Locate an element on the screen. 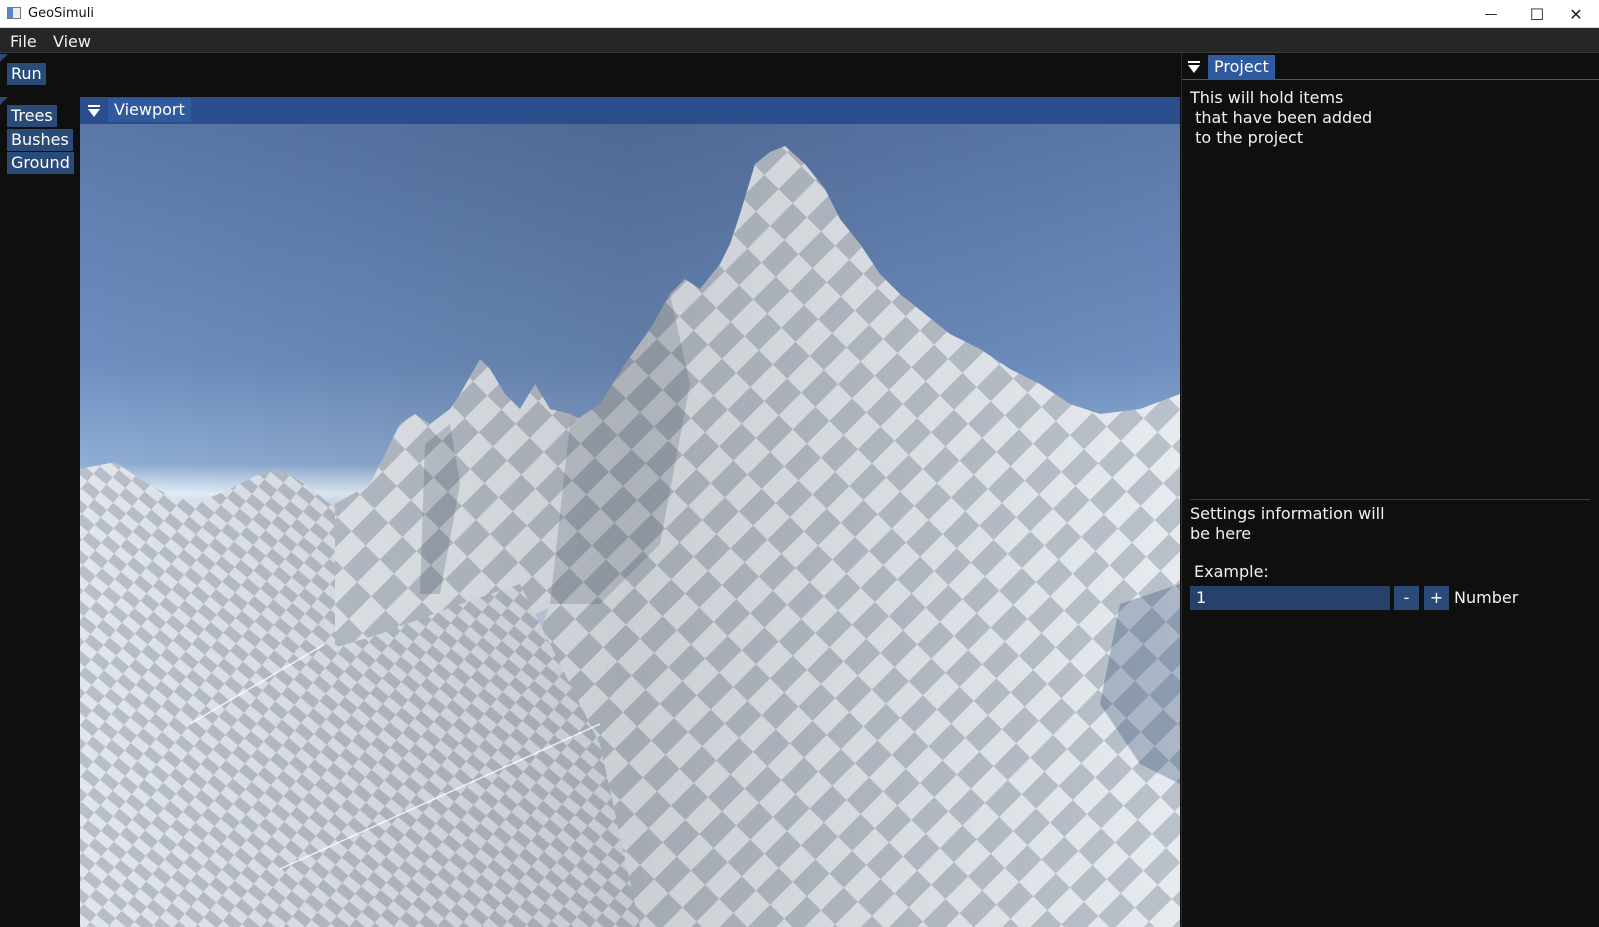  number-input: 1 is located at coordinates (1290, 598).